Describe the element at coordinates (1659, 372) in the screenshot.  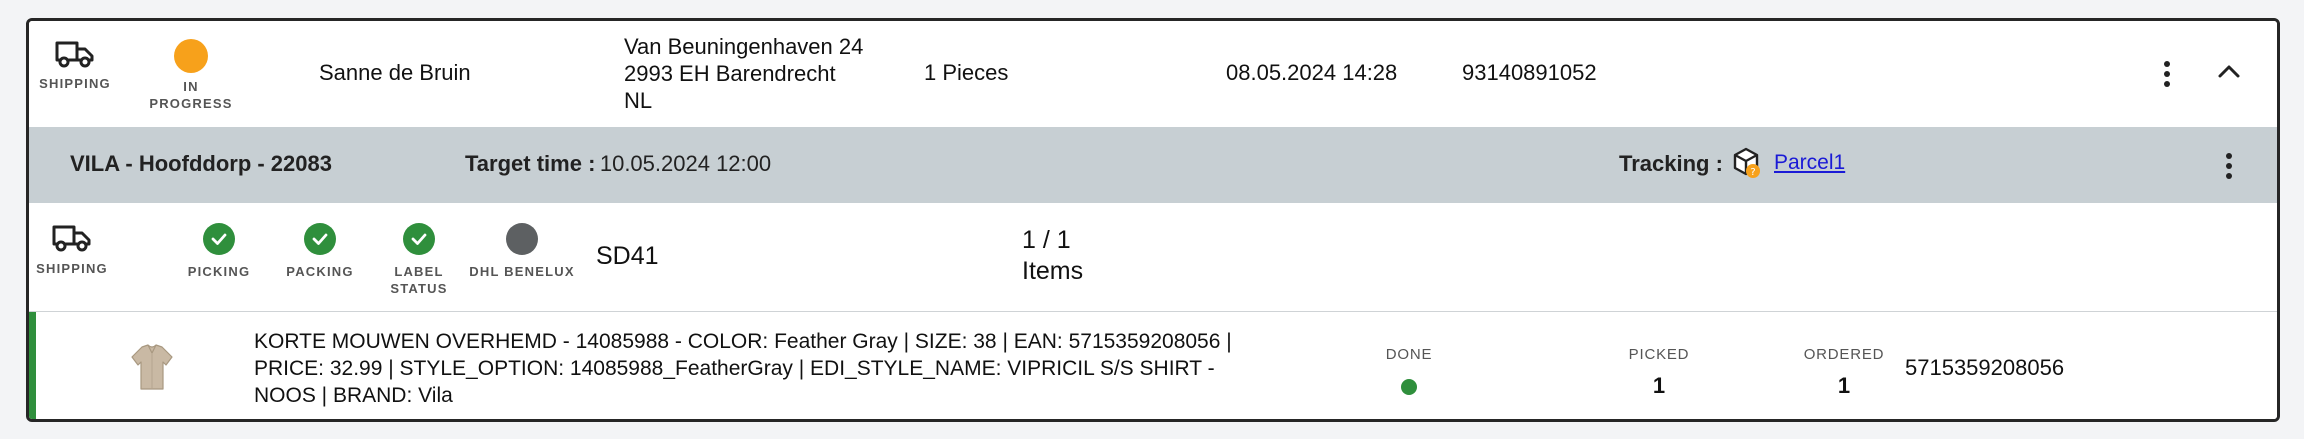
I see `item-picked: PICKED 1` at that location.